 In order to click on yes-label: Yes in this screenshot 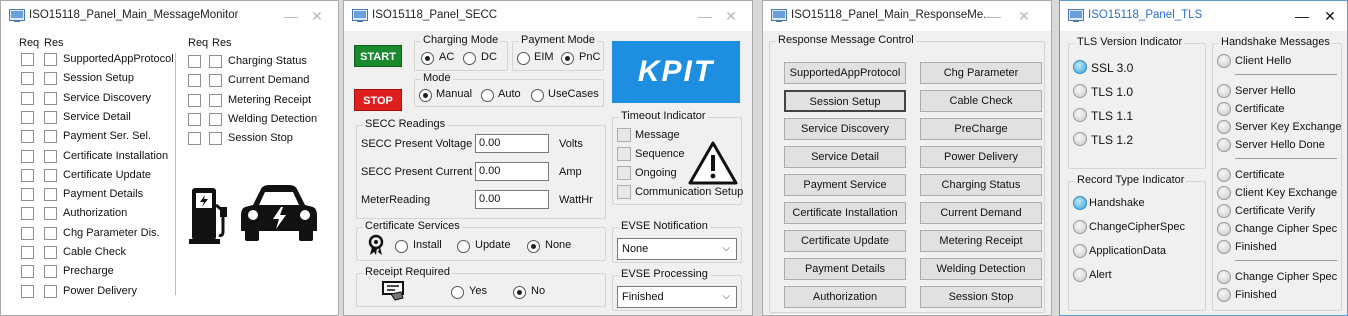, I will do `click(478, 291)`.